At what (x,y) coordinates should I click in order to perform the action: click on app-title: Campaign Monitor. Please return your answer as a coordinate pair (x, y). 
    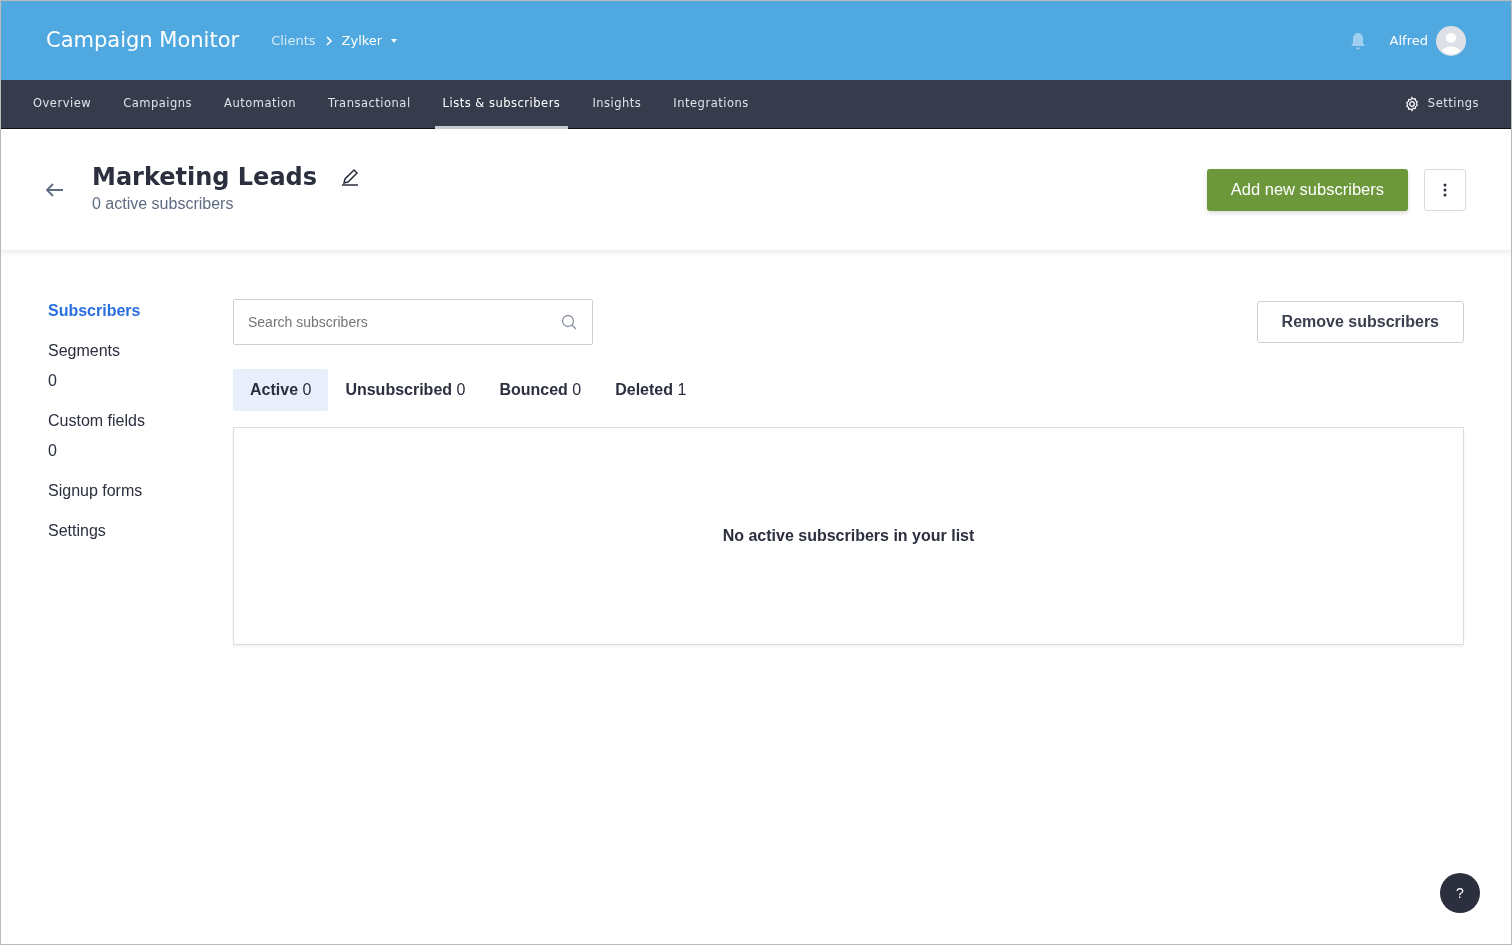
    Looking at the image, I should click on (143, 40).